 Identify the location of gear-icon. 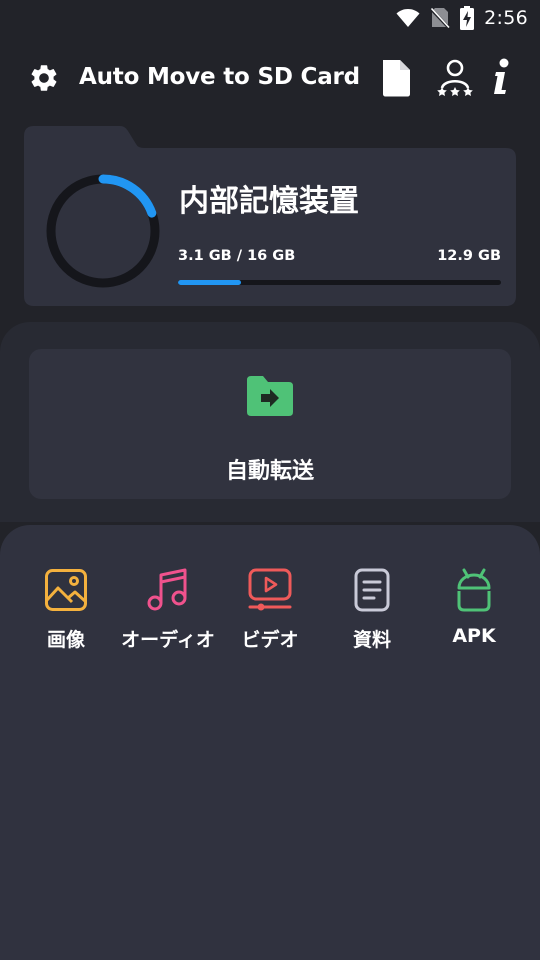
(44, 78).